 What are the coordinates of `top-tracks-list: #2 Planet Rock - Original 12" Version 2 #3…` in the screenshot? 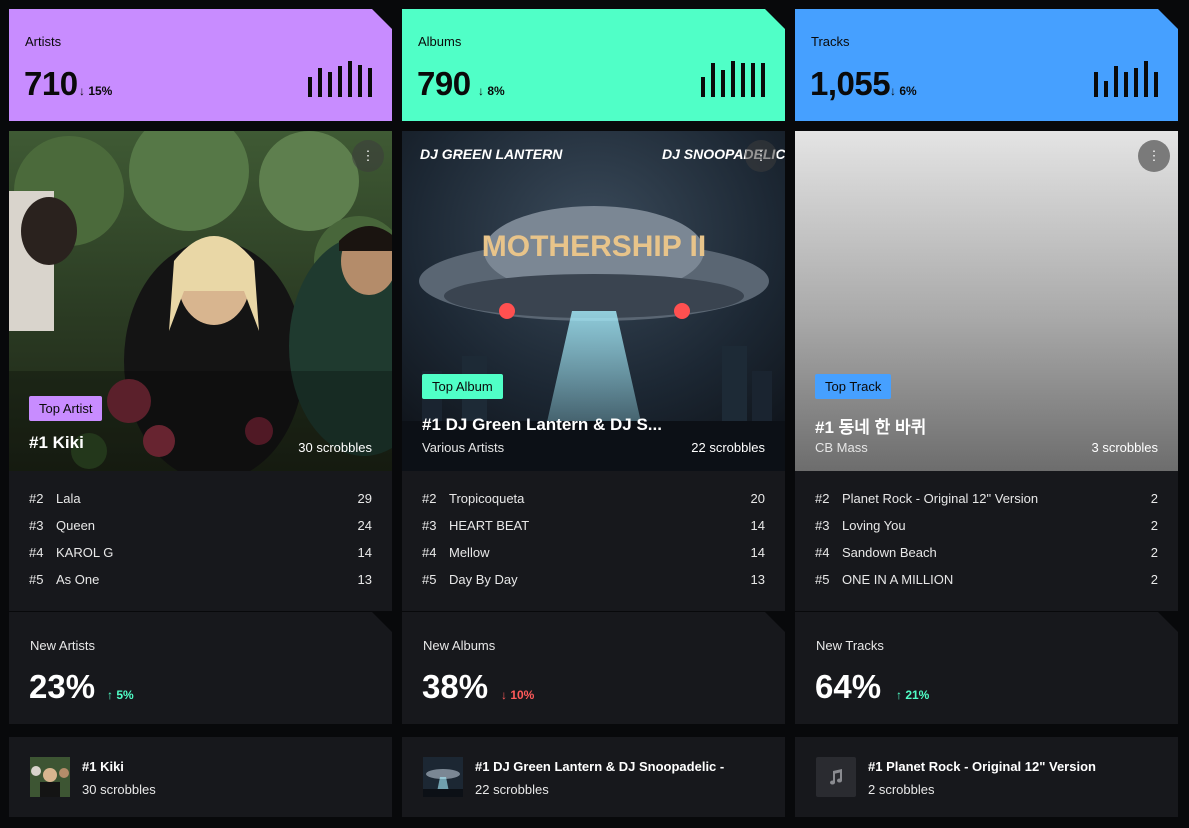 It's located at (986, 541).